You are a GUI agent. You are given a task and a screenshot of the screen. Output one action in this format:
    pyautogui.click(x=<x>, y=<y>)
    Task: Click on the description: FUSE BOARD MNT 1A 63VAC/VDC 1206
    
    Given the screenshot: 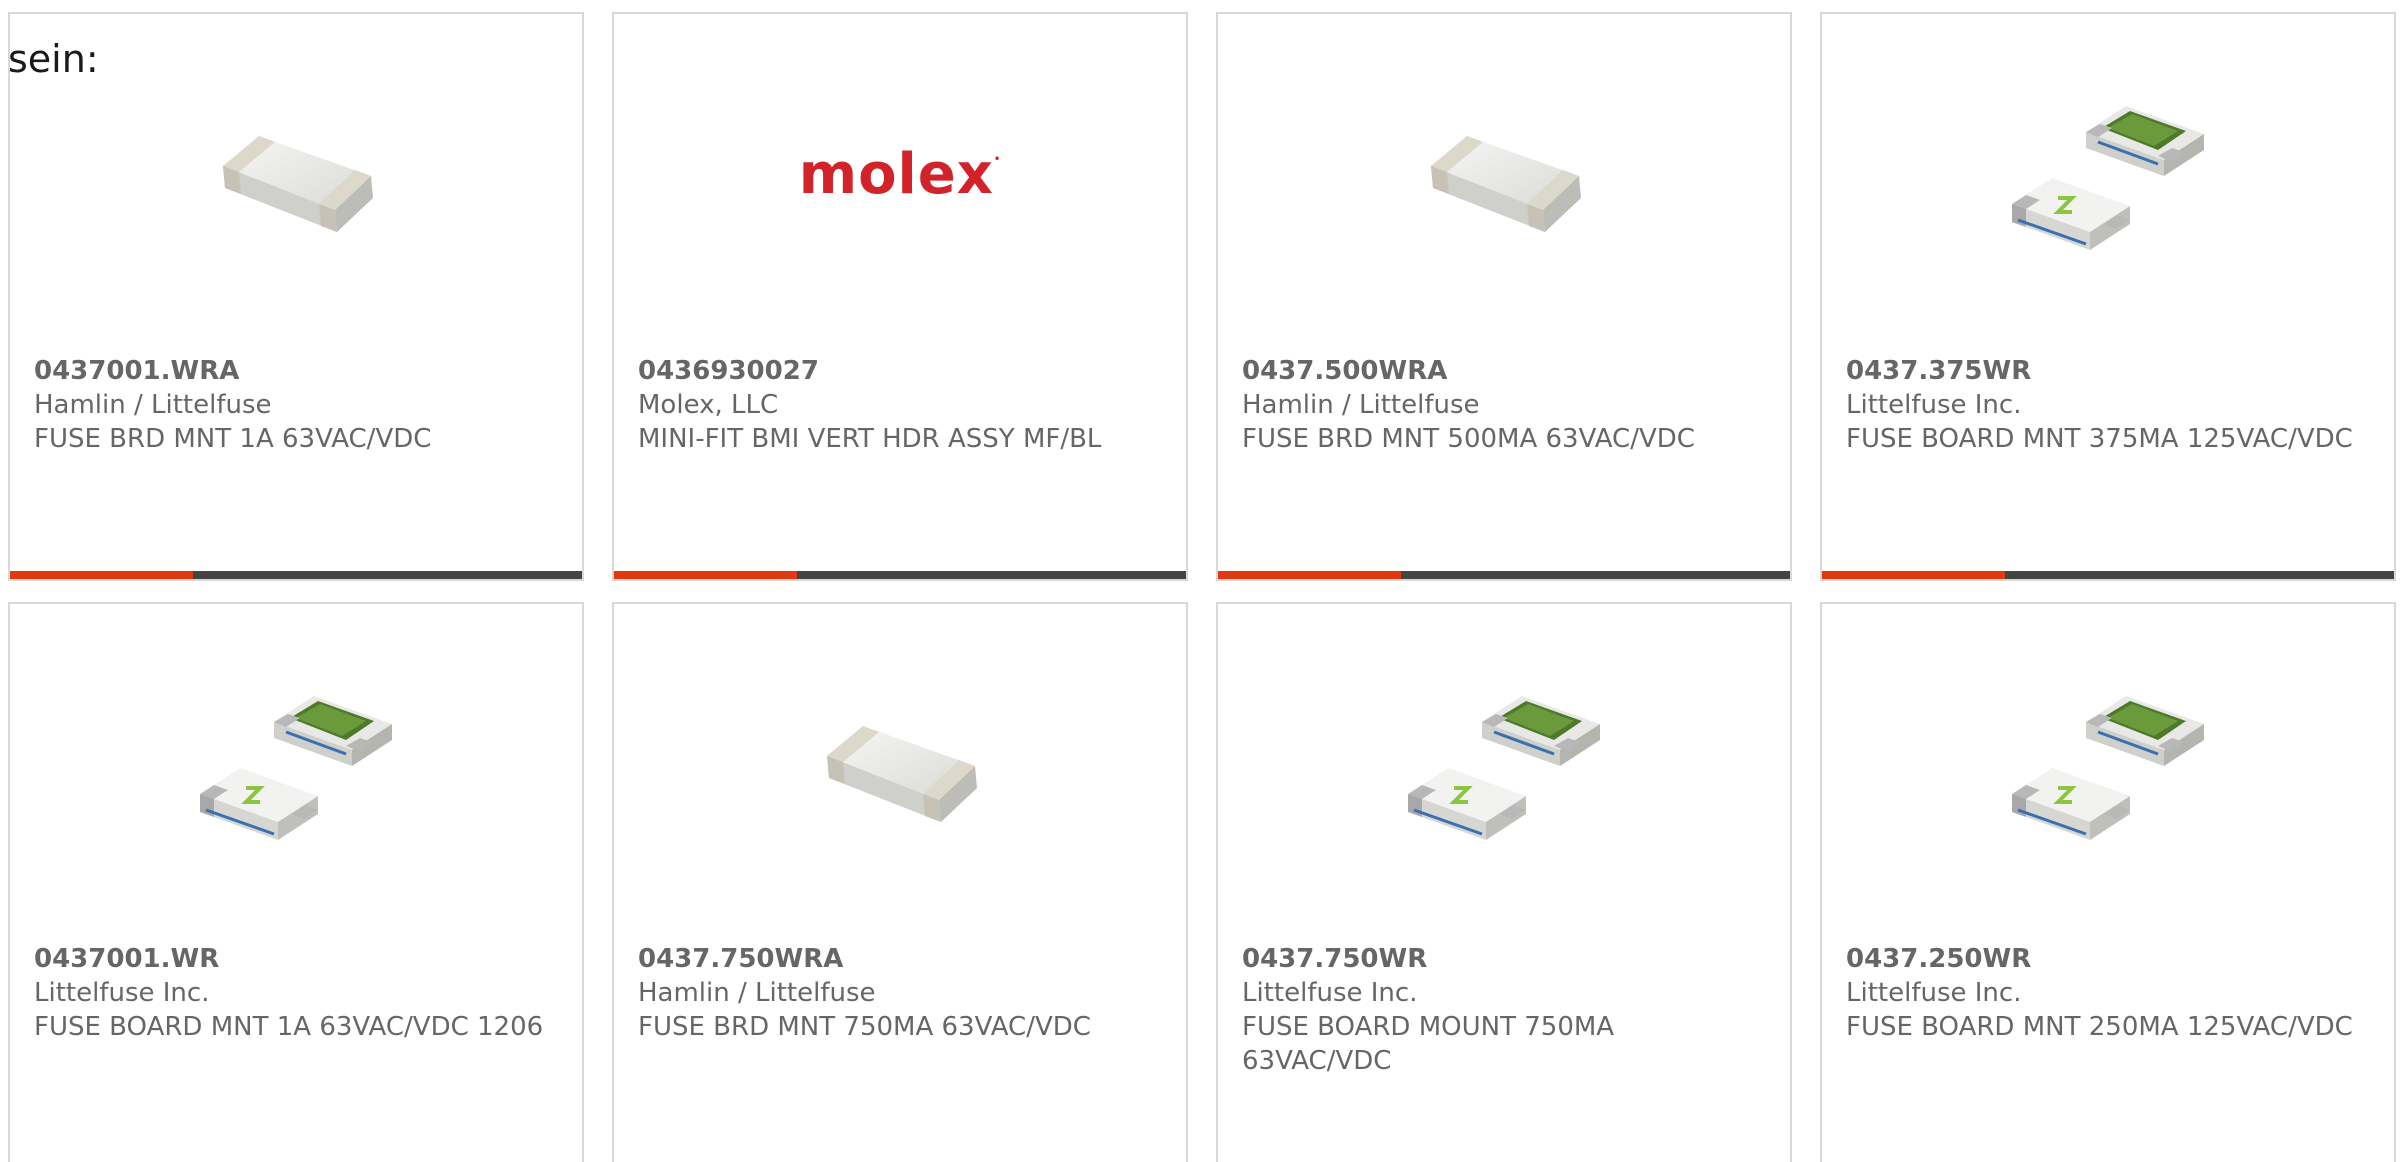 What is the action you would take?
    pyautogui.click(x=289, y=1027)
    